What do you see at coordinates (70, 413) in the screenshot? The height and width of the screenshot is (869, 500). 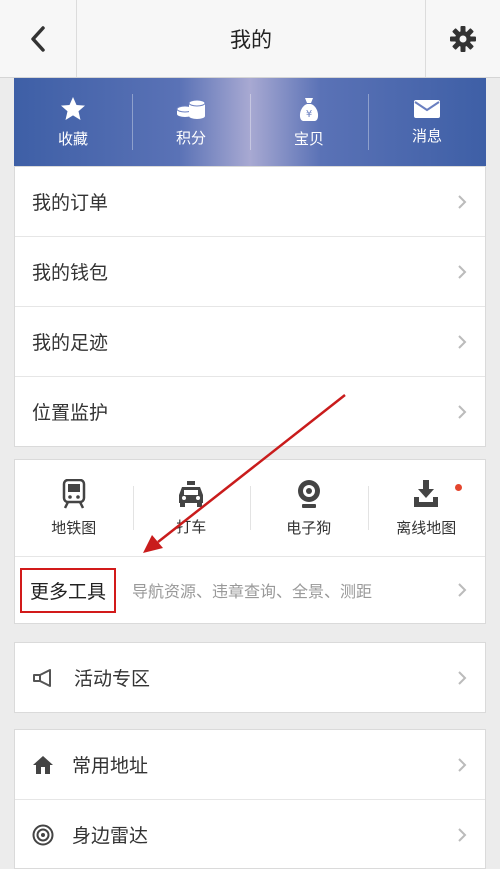 I see `location-guard-label: 位置监护` at bounding box center [70, 413].